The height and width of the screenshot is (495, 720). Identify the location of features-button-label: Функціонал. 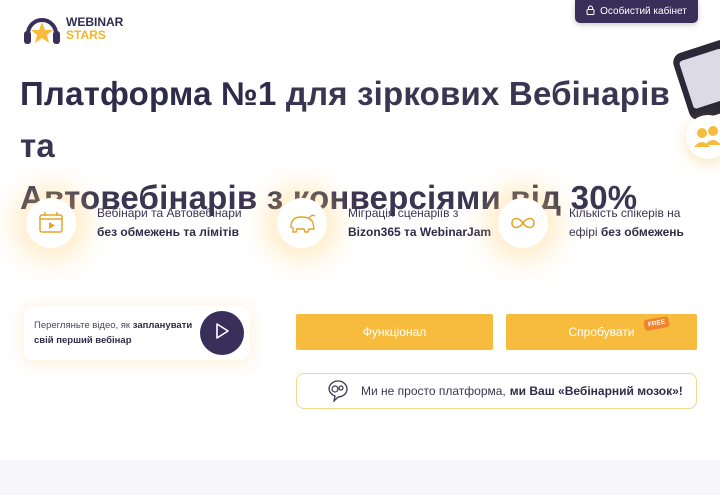
(394, 332).